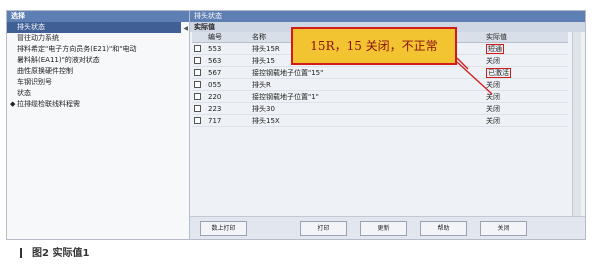 The width and height of the screenshot is (600, 265). I want to click on figure-caption: 图2 实际值1, so click(54, 251).